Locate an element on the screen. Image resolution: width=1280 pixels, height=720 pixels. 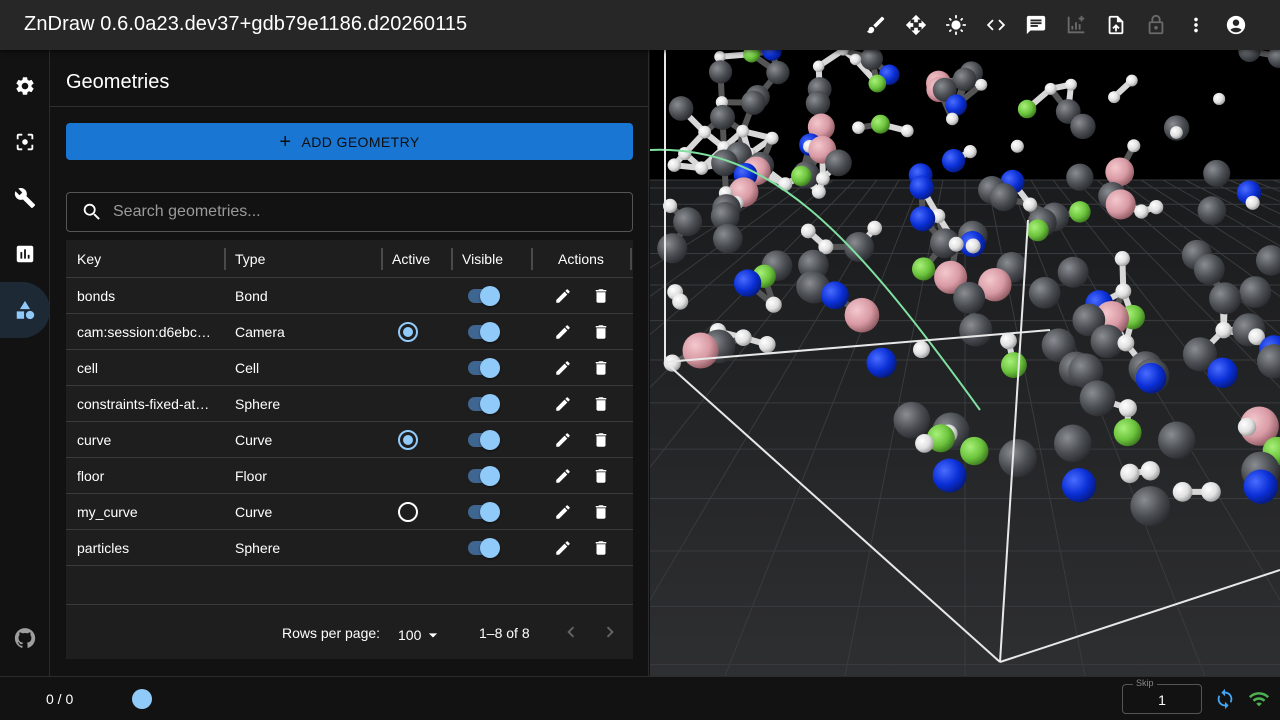
column-header-key: Key is located at coordinates (89, 259).